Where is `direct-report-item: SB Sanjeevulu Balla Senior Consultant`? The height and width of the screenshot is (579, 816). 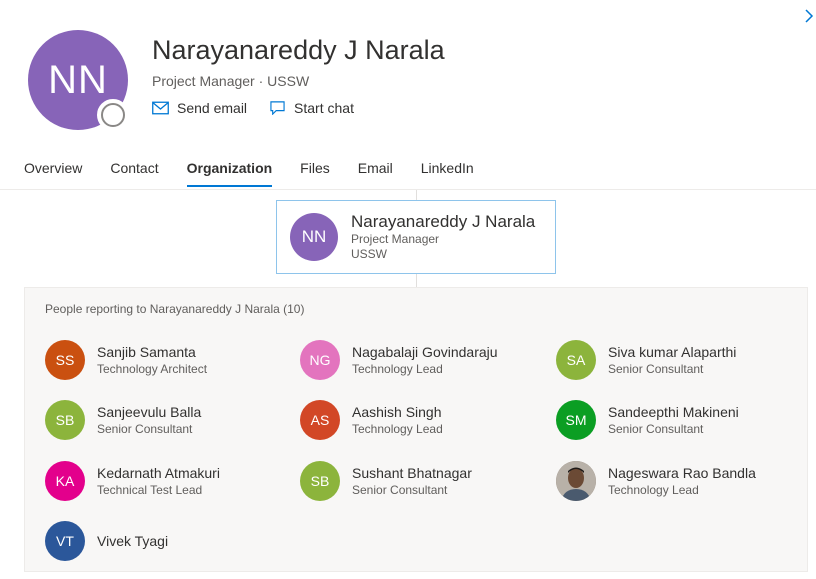
direct-report-item: SB Sanjeevulu Balla Senior Consultant is located at coordinates (165, 420).